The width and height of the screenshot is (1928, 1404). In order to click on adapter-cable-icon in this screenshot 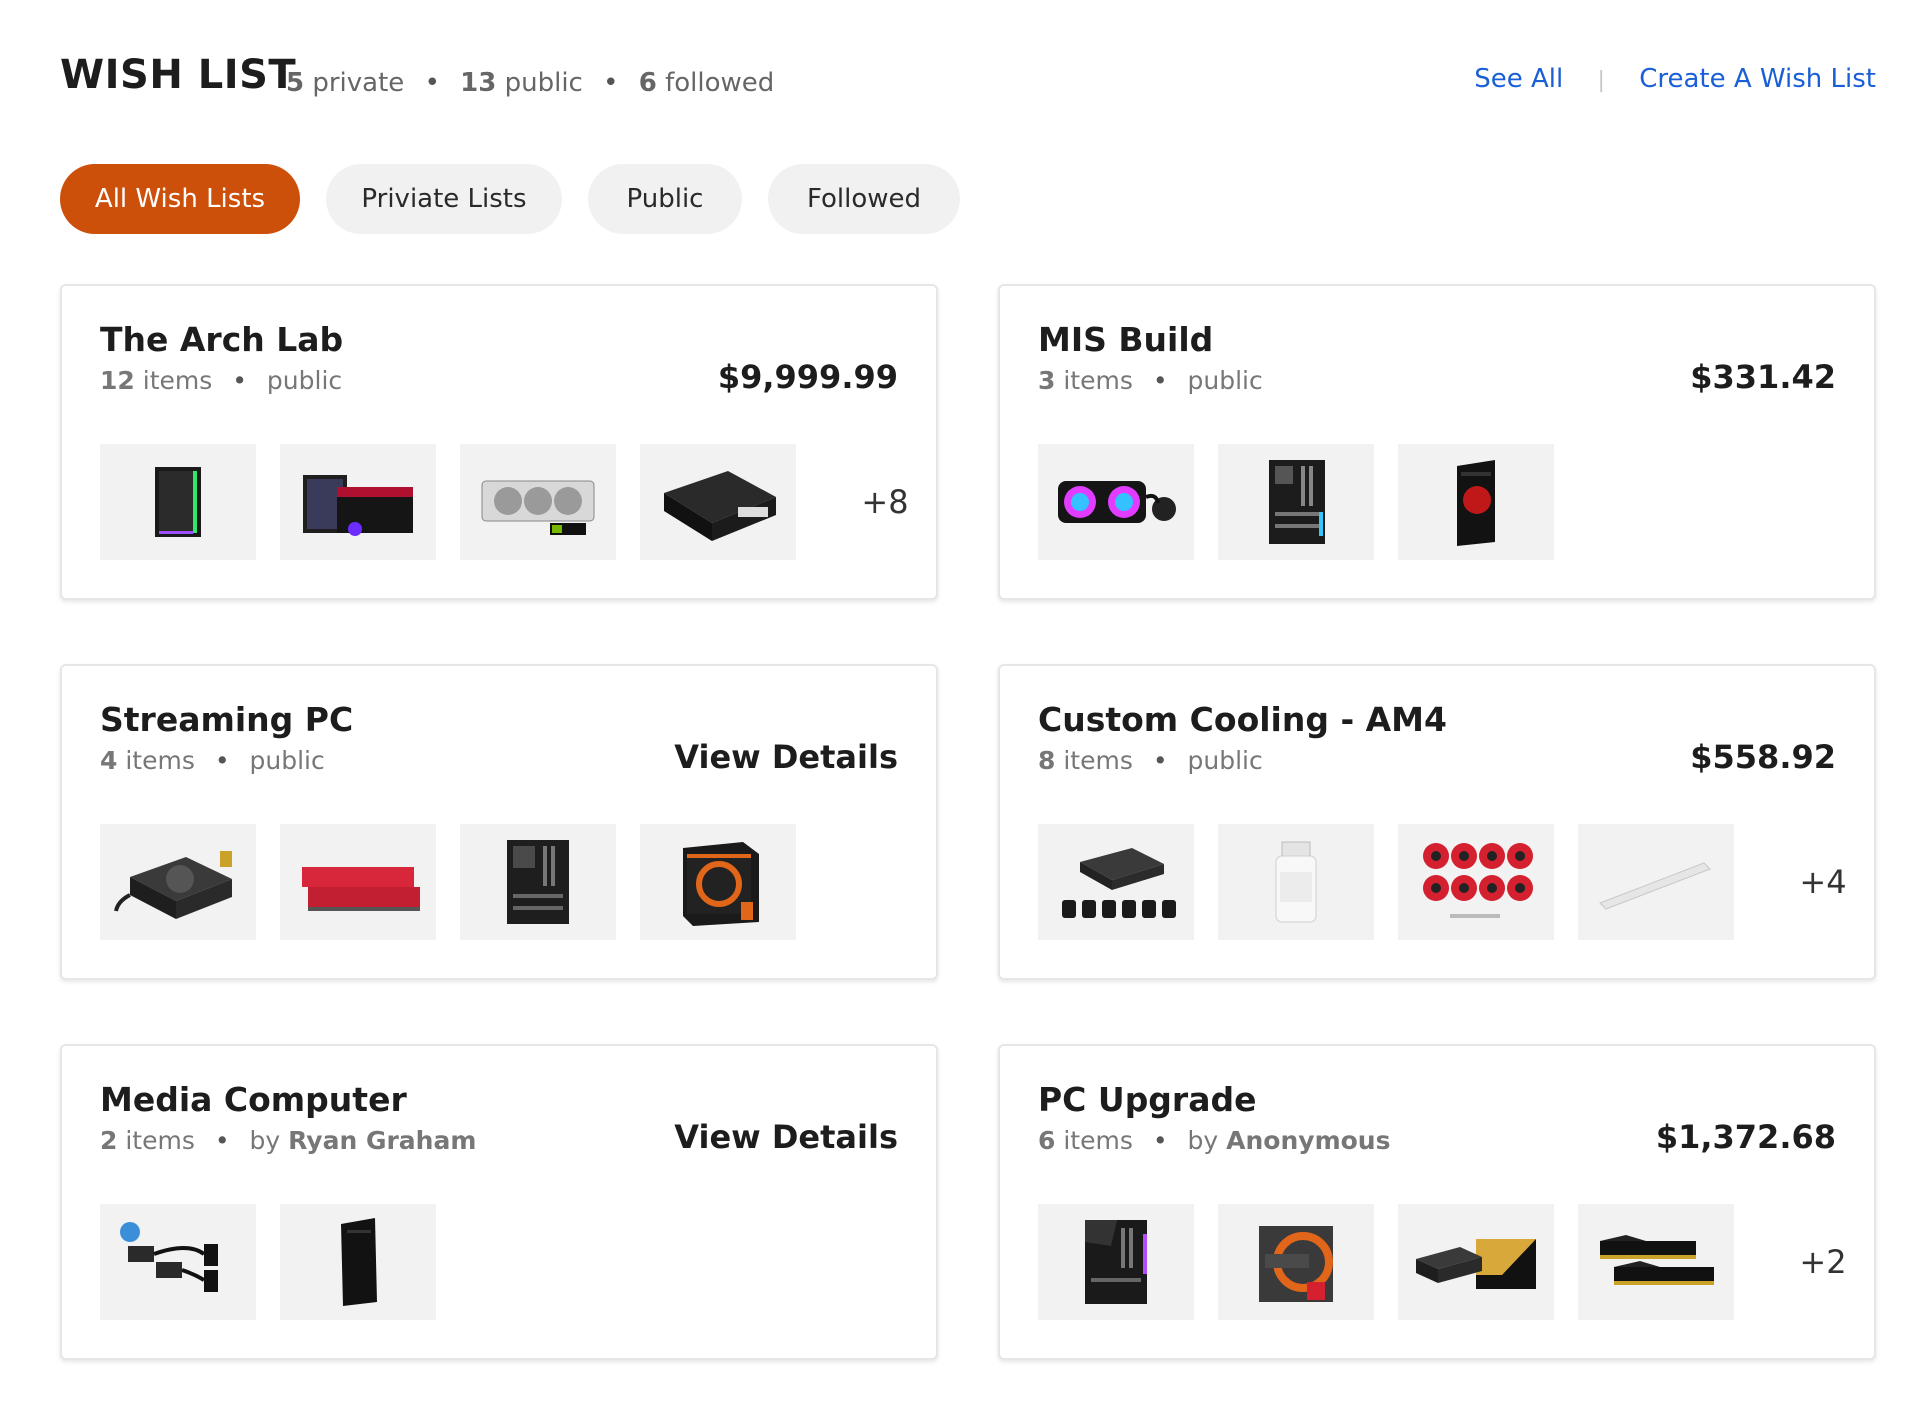, I will do `click(178, 1262)`.